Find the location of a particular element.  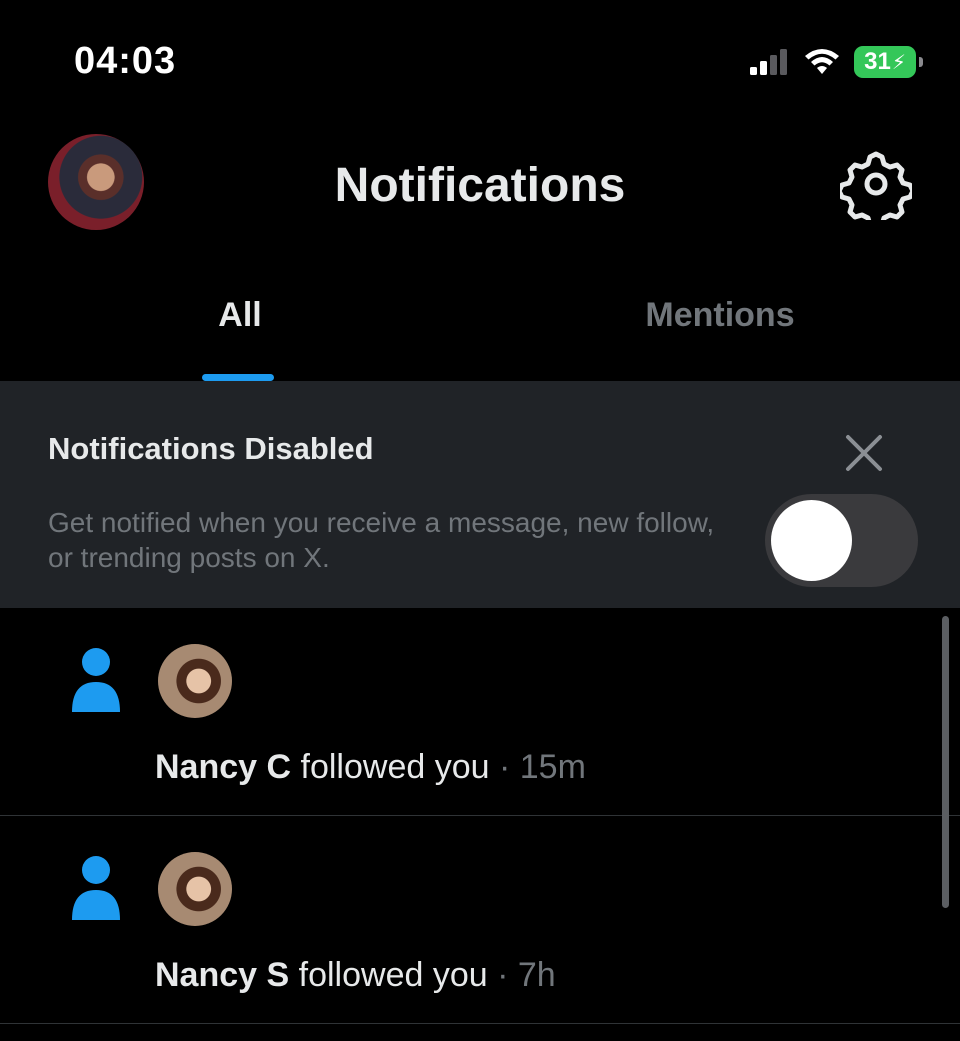

tab-bar: All Mentions is located at coordinates (480, 315).